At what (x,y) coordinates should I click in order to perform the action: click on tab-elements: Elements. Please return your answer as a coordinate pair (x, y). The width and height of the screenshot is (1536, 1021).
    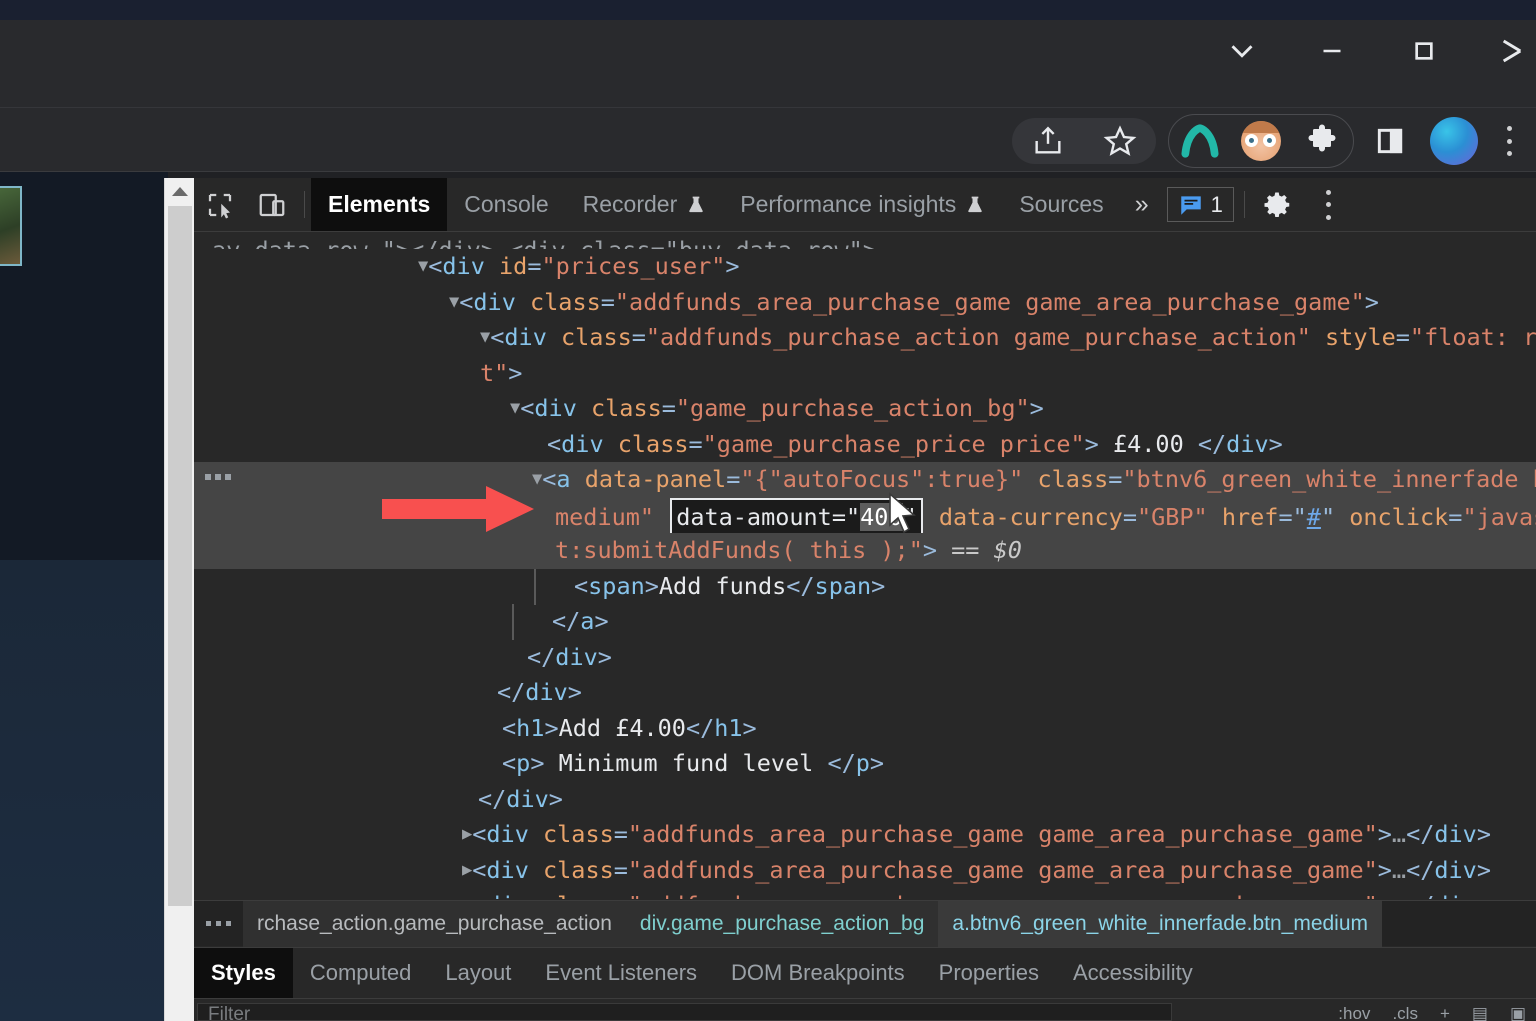
    Looking at the image, I should click on (379, 204).